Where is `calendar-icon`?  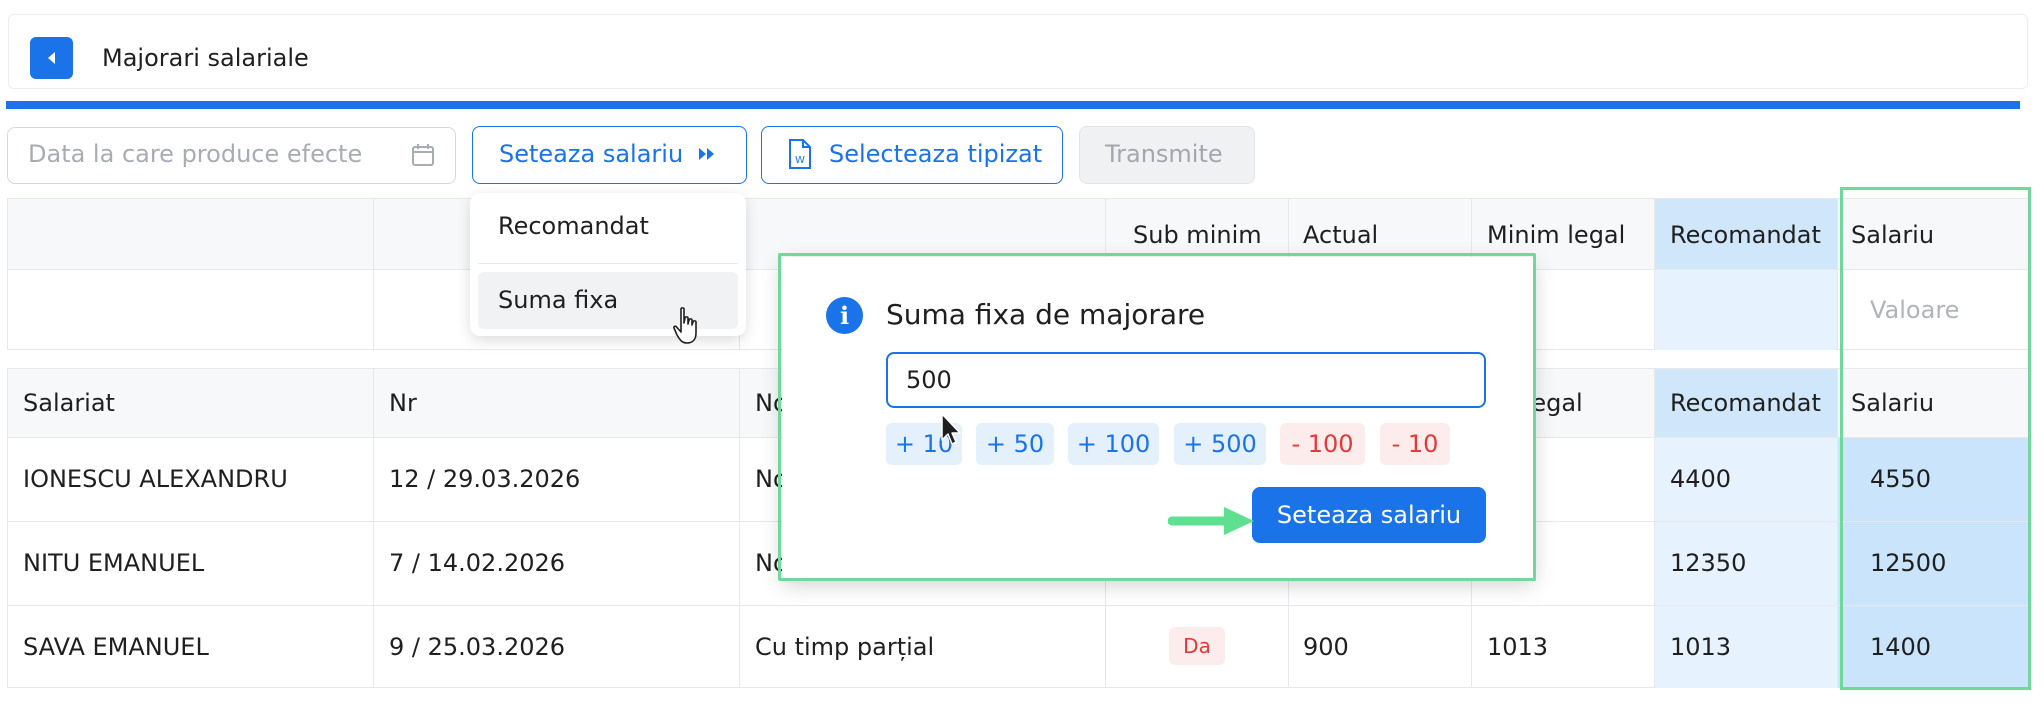
calendar-icon is located at coordinates (423, 155).